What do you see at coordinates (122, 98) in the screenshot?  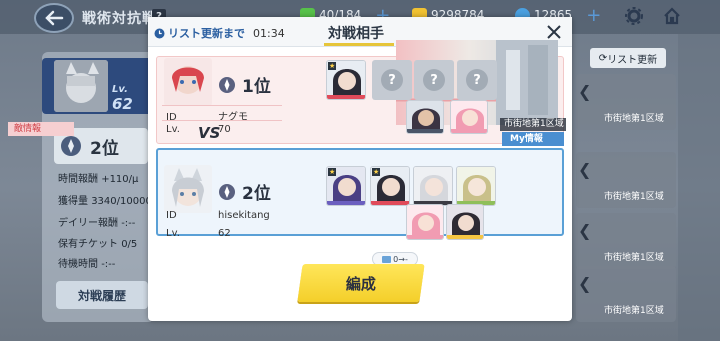 I see `player-level: Lv. 62` at bounding box center [122, 98].